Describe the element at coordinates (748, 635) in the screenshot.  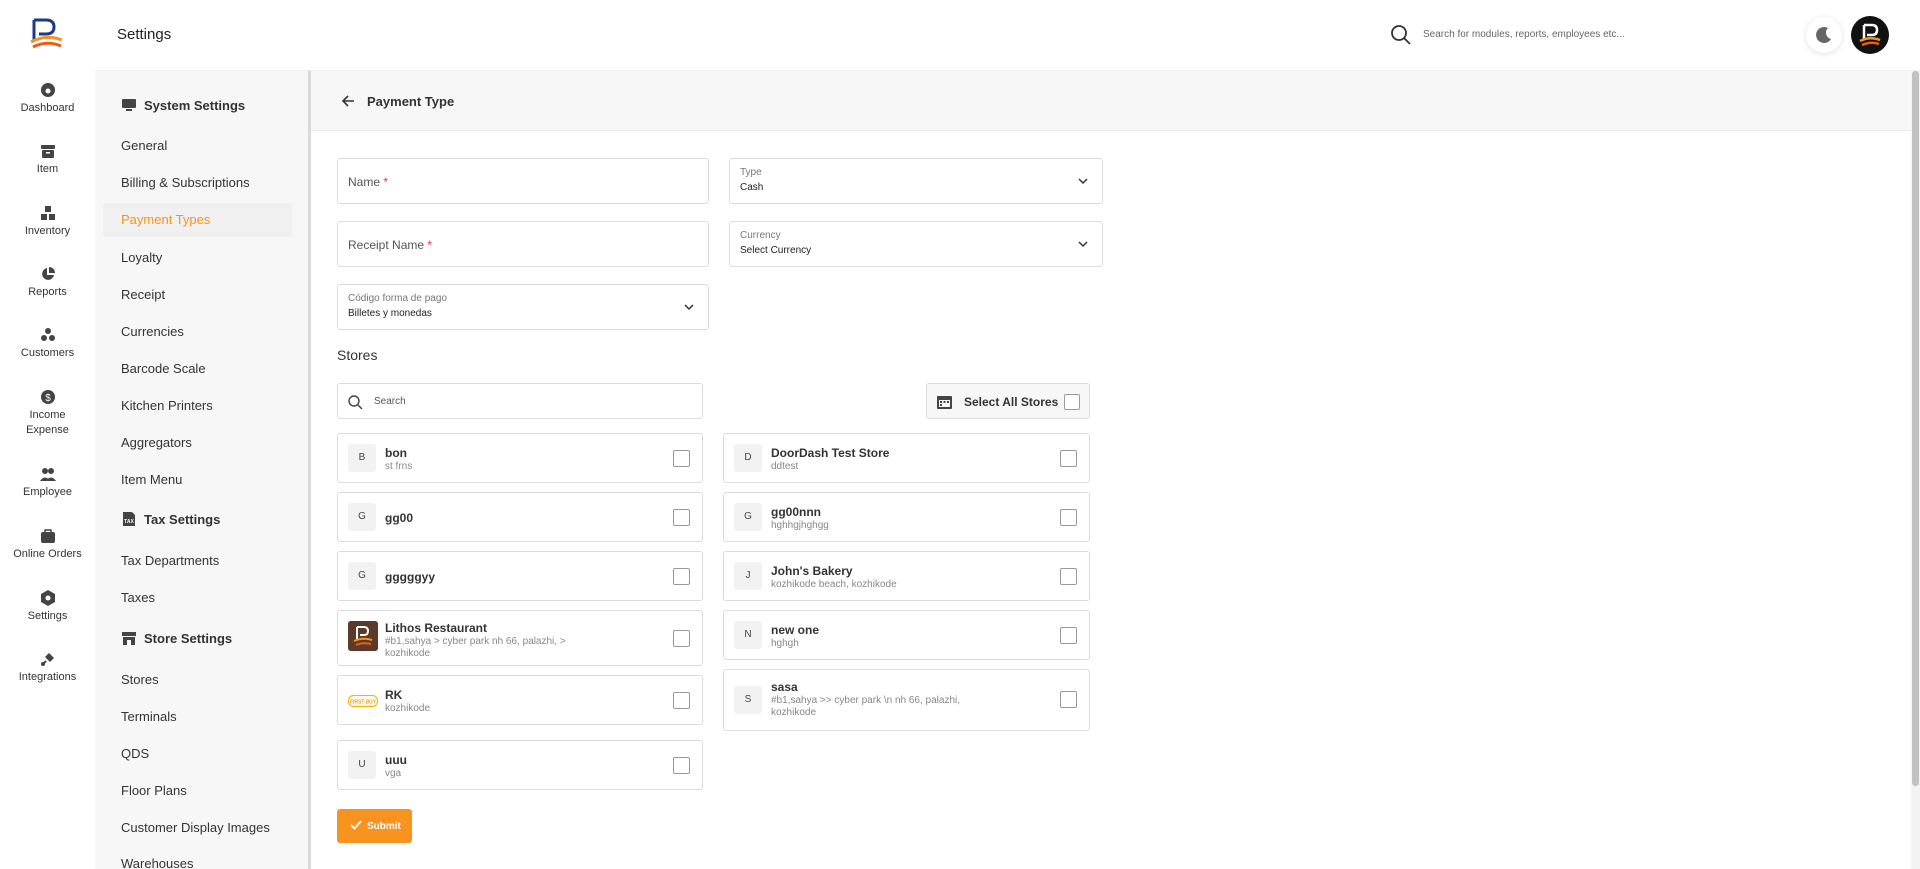
I see `store-initial-badge: N` at that location.